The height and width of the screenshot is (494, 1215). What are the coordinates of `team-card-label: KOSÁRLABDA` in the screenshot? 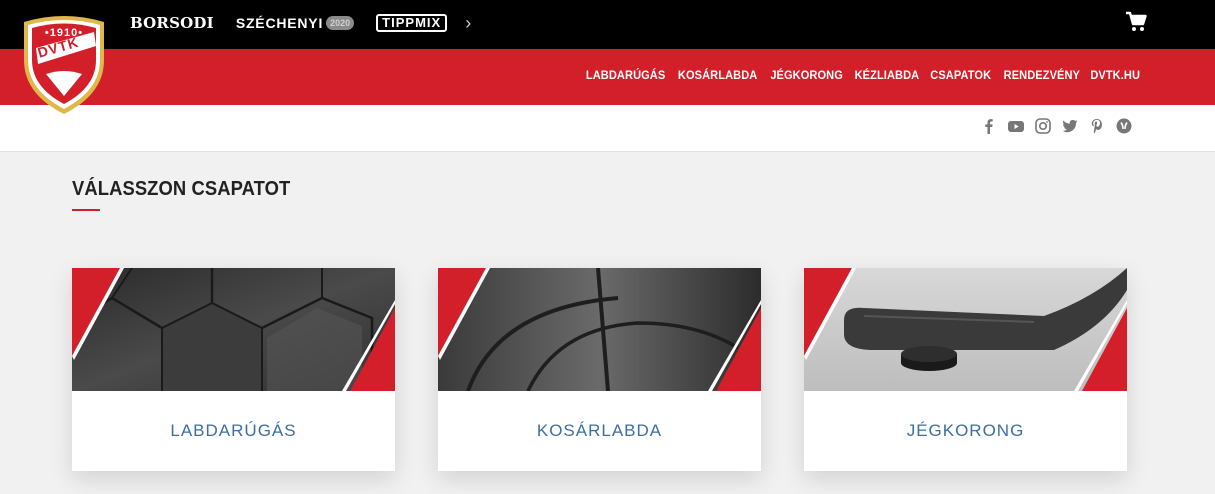 It's located at (599, 430).